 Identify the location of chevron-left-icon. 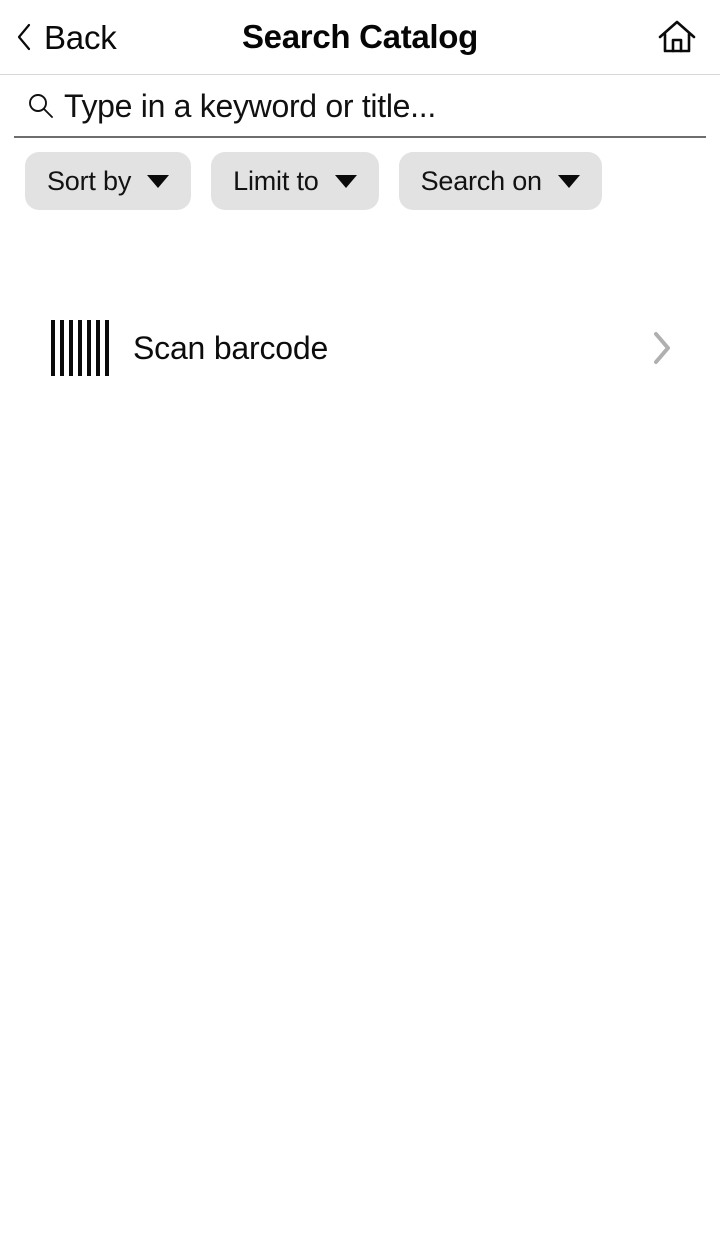
(24, 37).